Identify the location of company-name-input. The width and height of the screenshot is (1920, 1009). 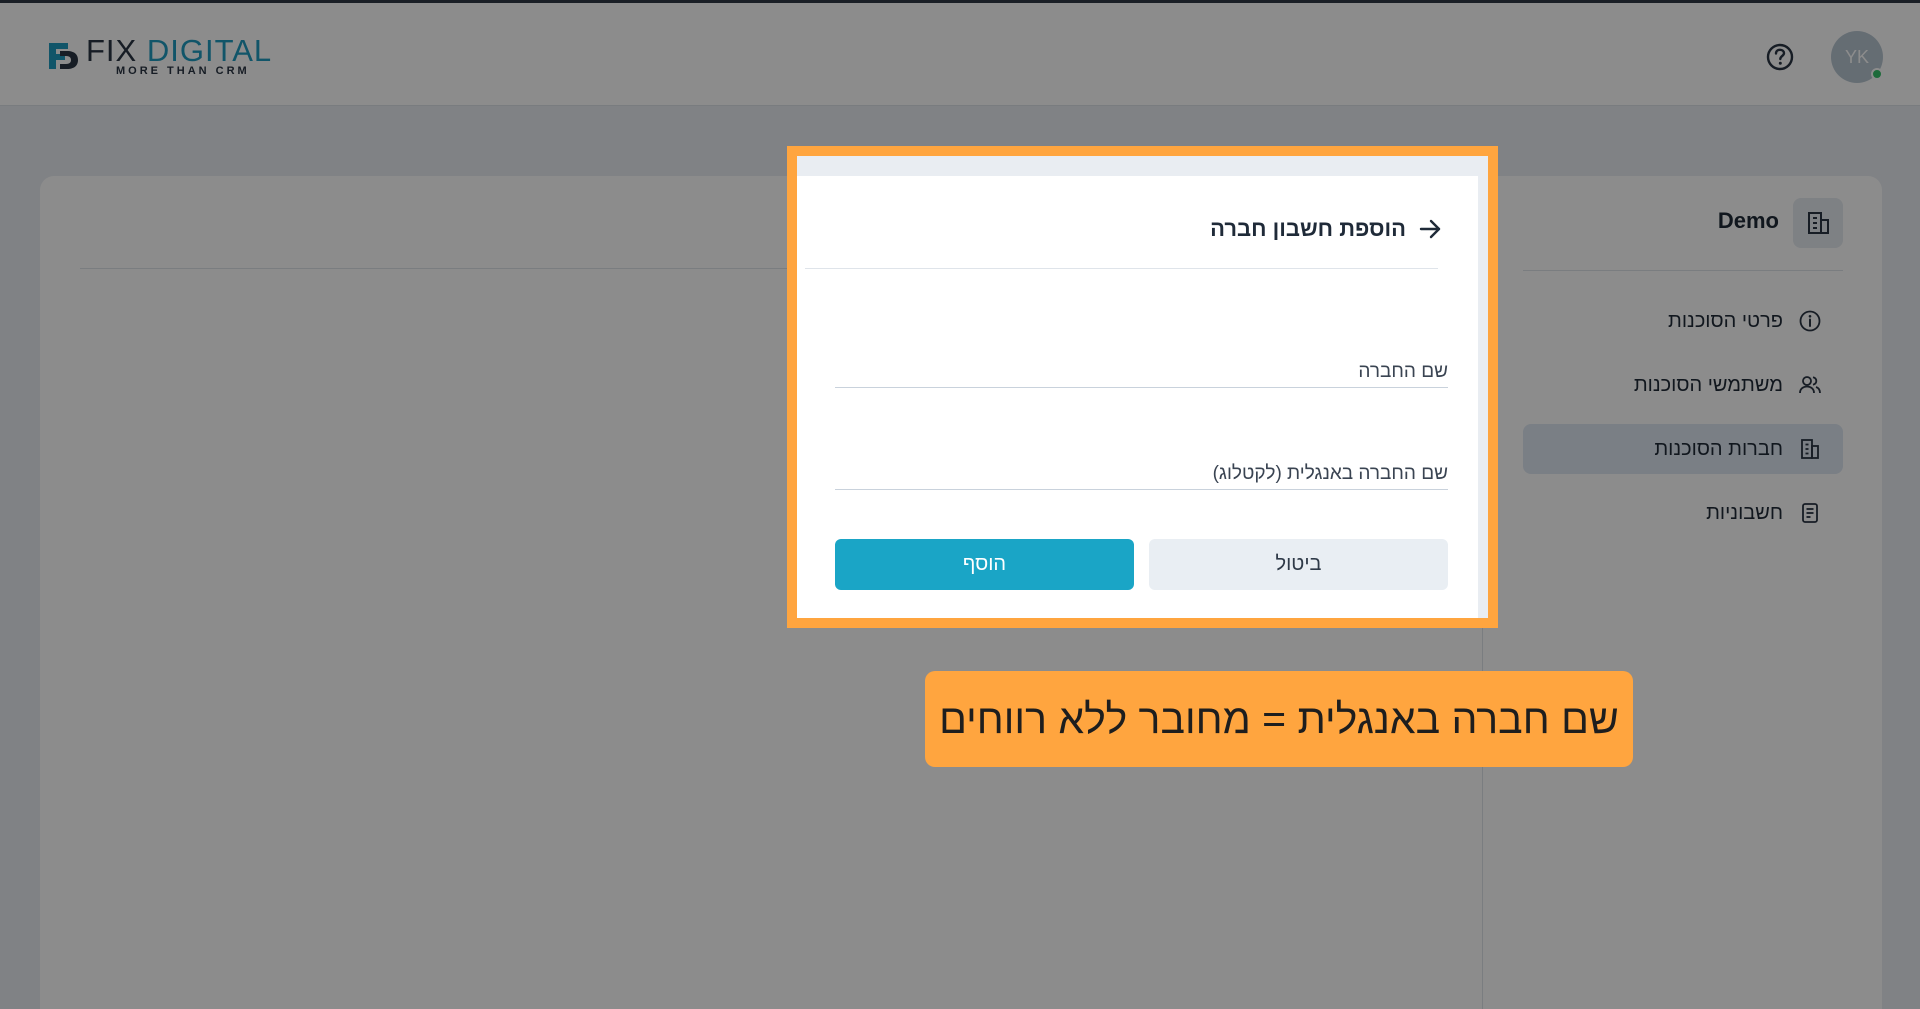
(1141, 362).